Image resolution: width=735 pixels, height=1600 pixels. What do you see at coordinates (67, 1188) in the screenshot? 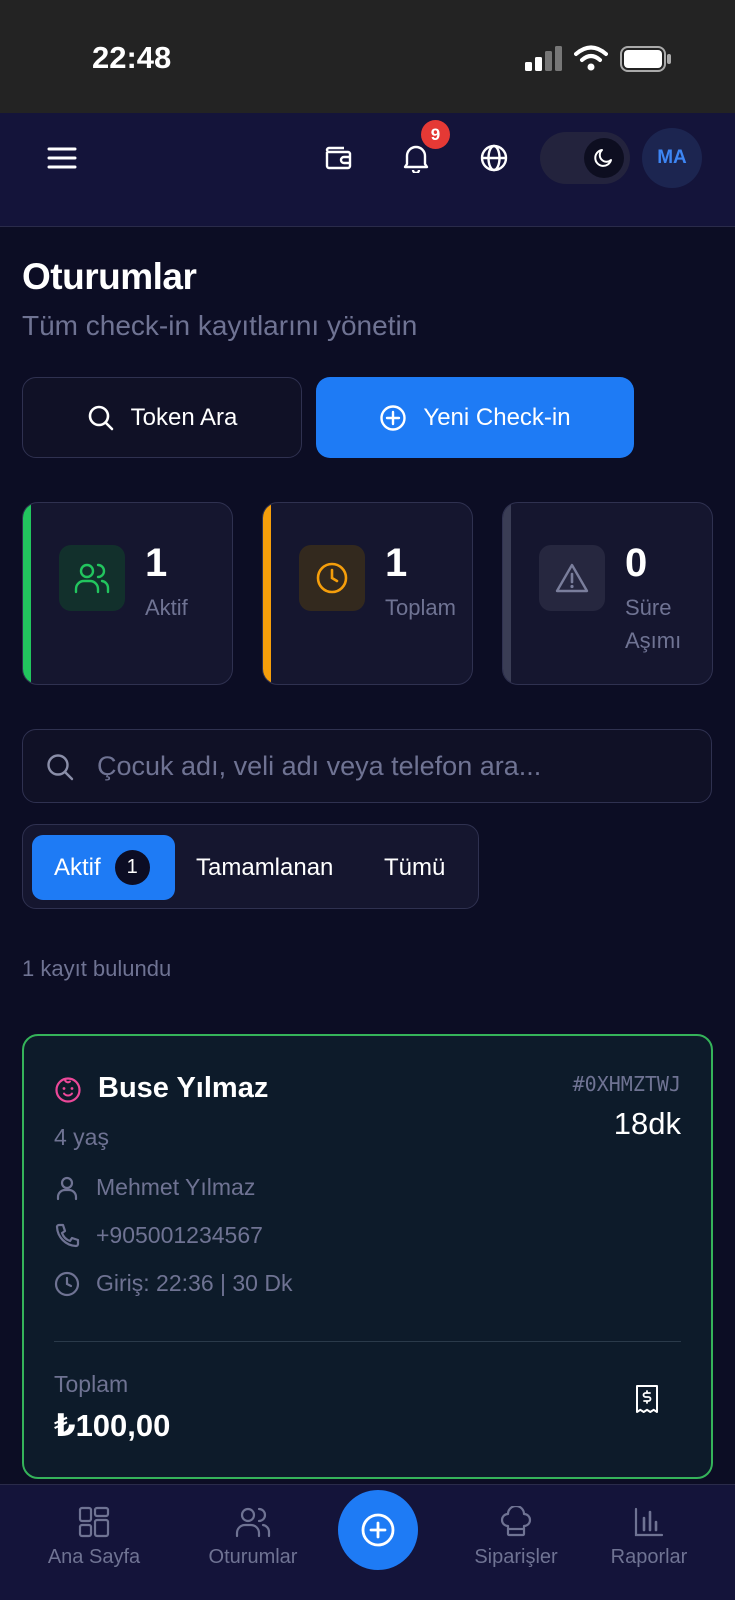
I see `user-icon` at bounding box center [67, 1188].